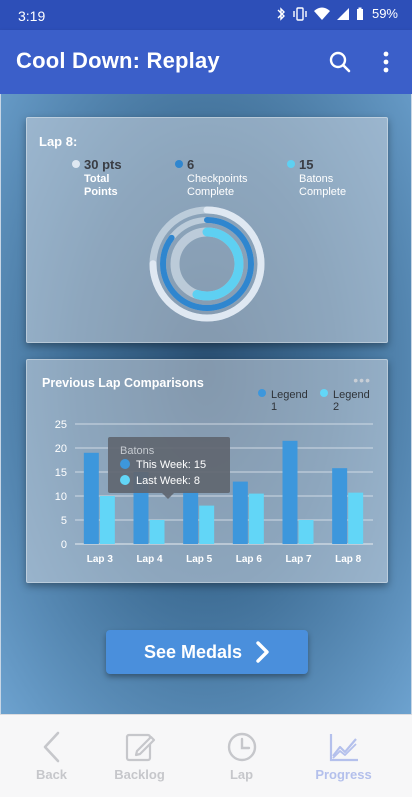 The height and width of the screenshot is (797, 412). I want to click on app-bar: Cool Down: Replay, so click(206, 62).